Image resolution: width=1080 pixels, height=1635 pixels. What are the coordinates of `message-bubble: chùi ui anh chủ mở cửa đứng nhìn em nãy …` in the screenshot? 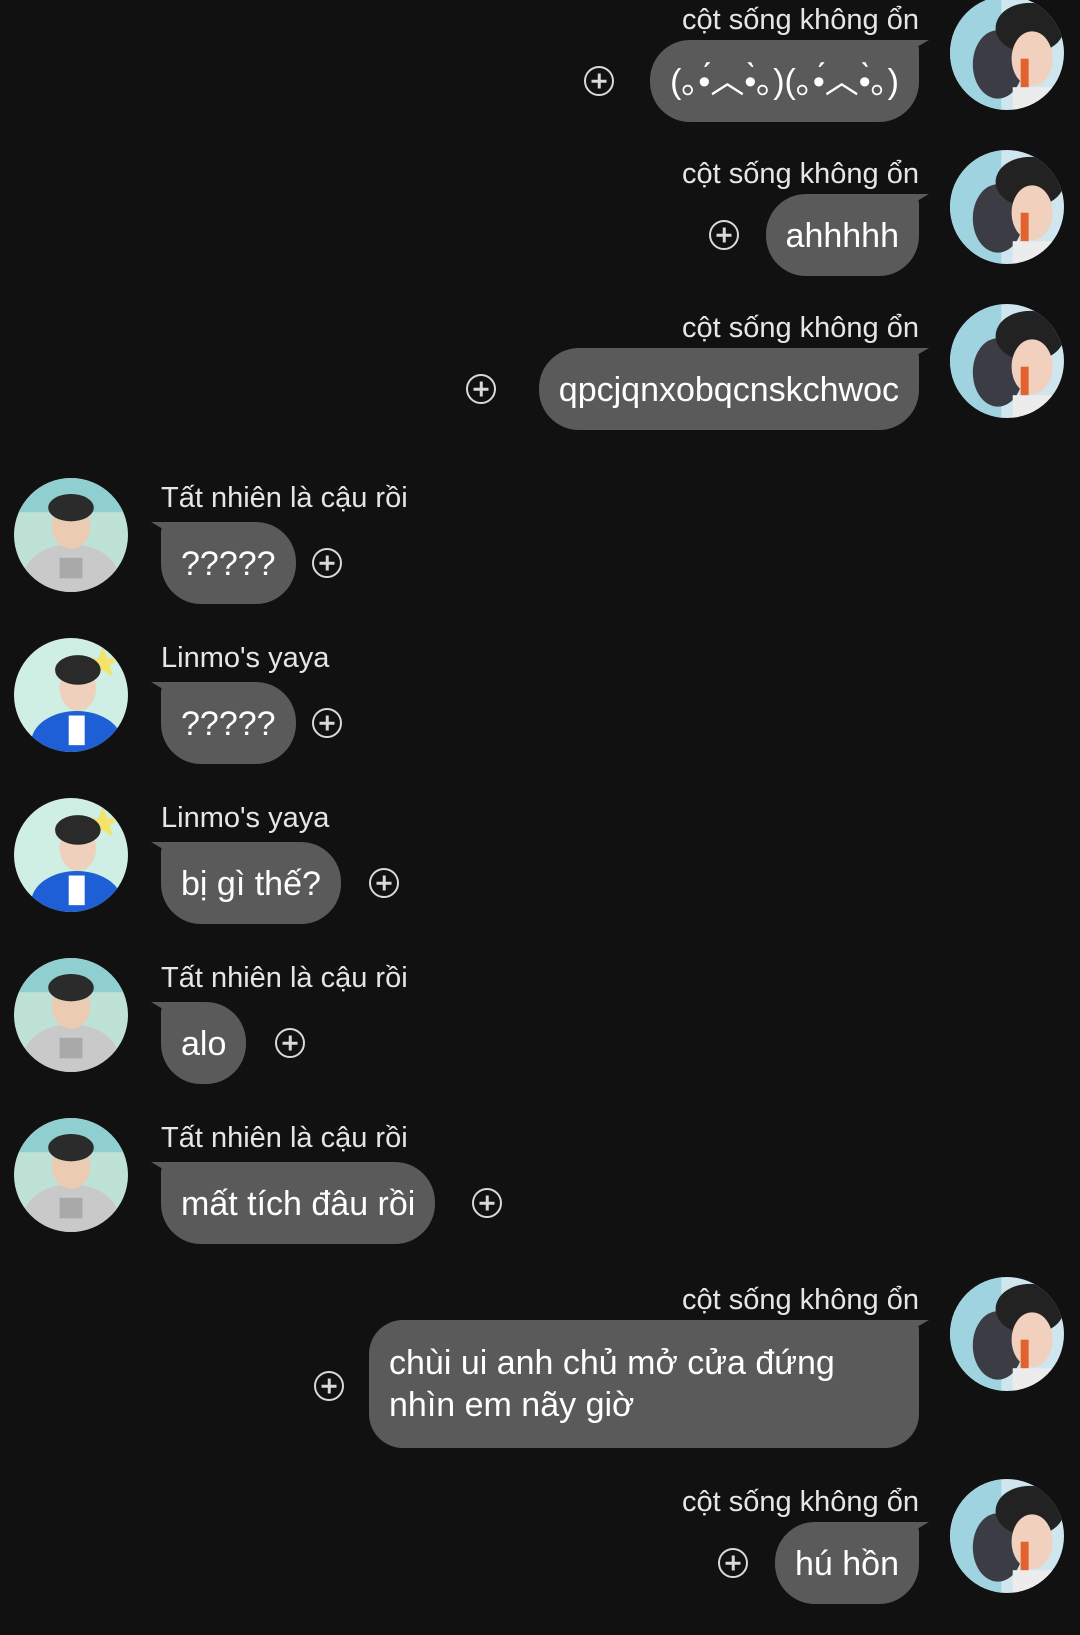 It's located at (644, 1384).